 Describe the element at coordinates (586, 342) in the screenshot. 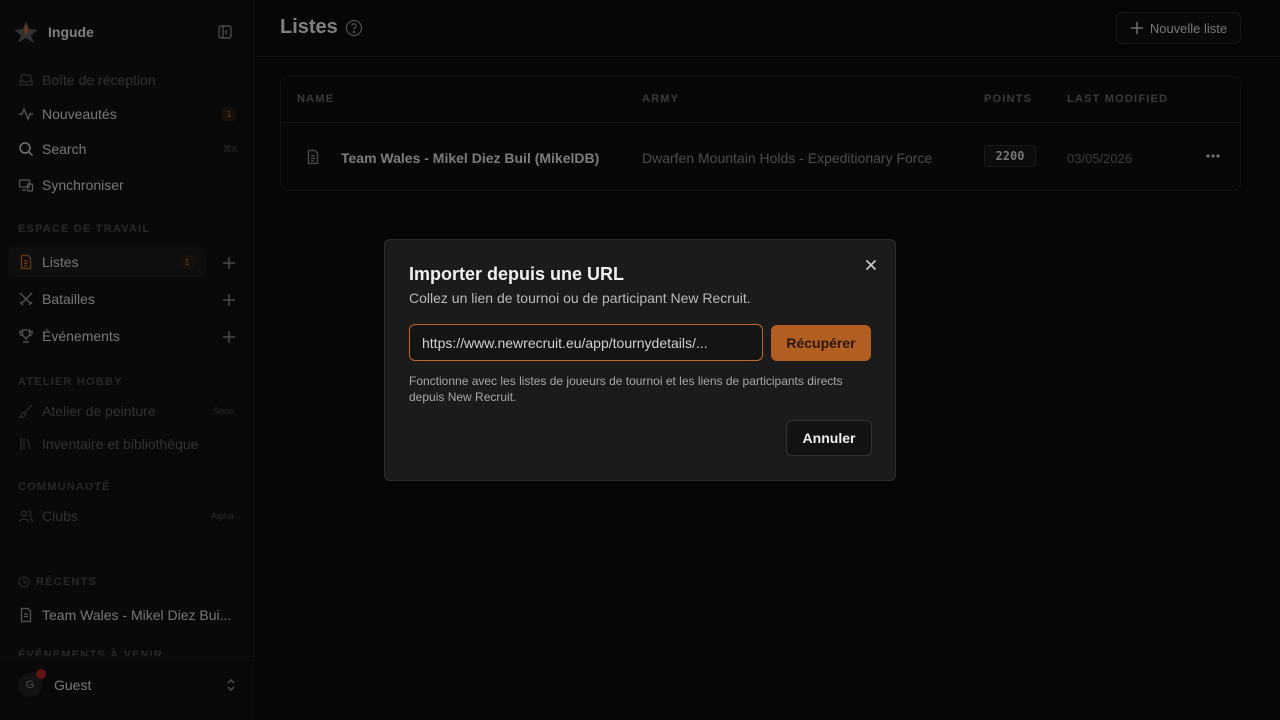

I see `url-input` at that location.